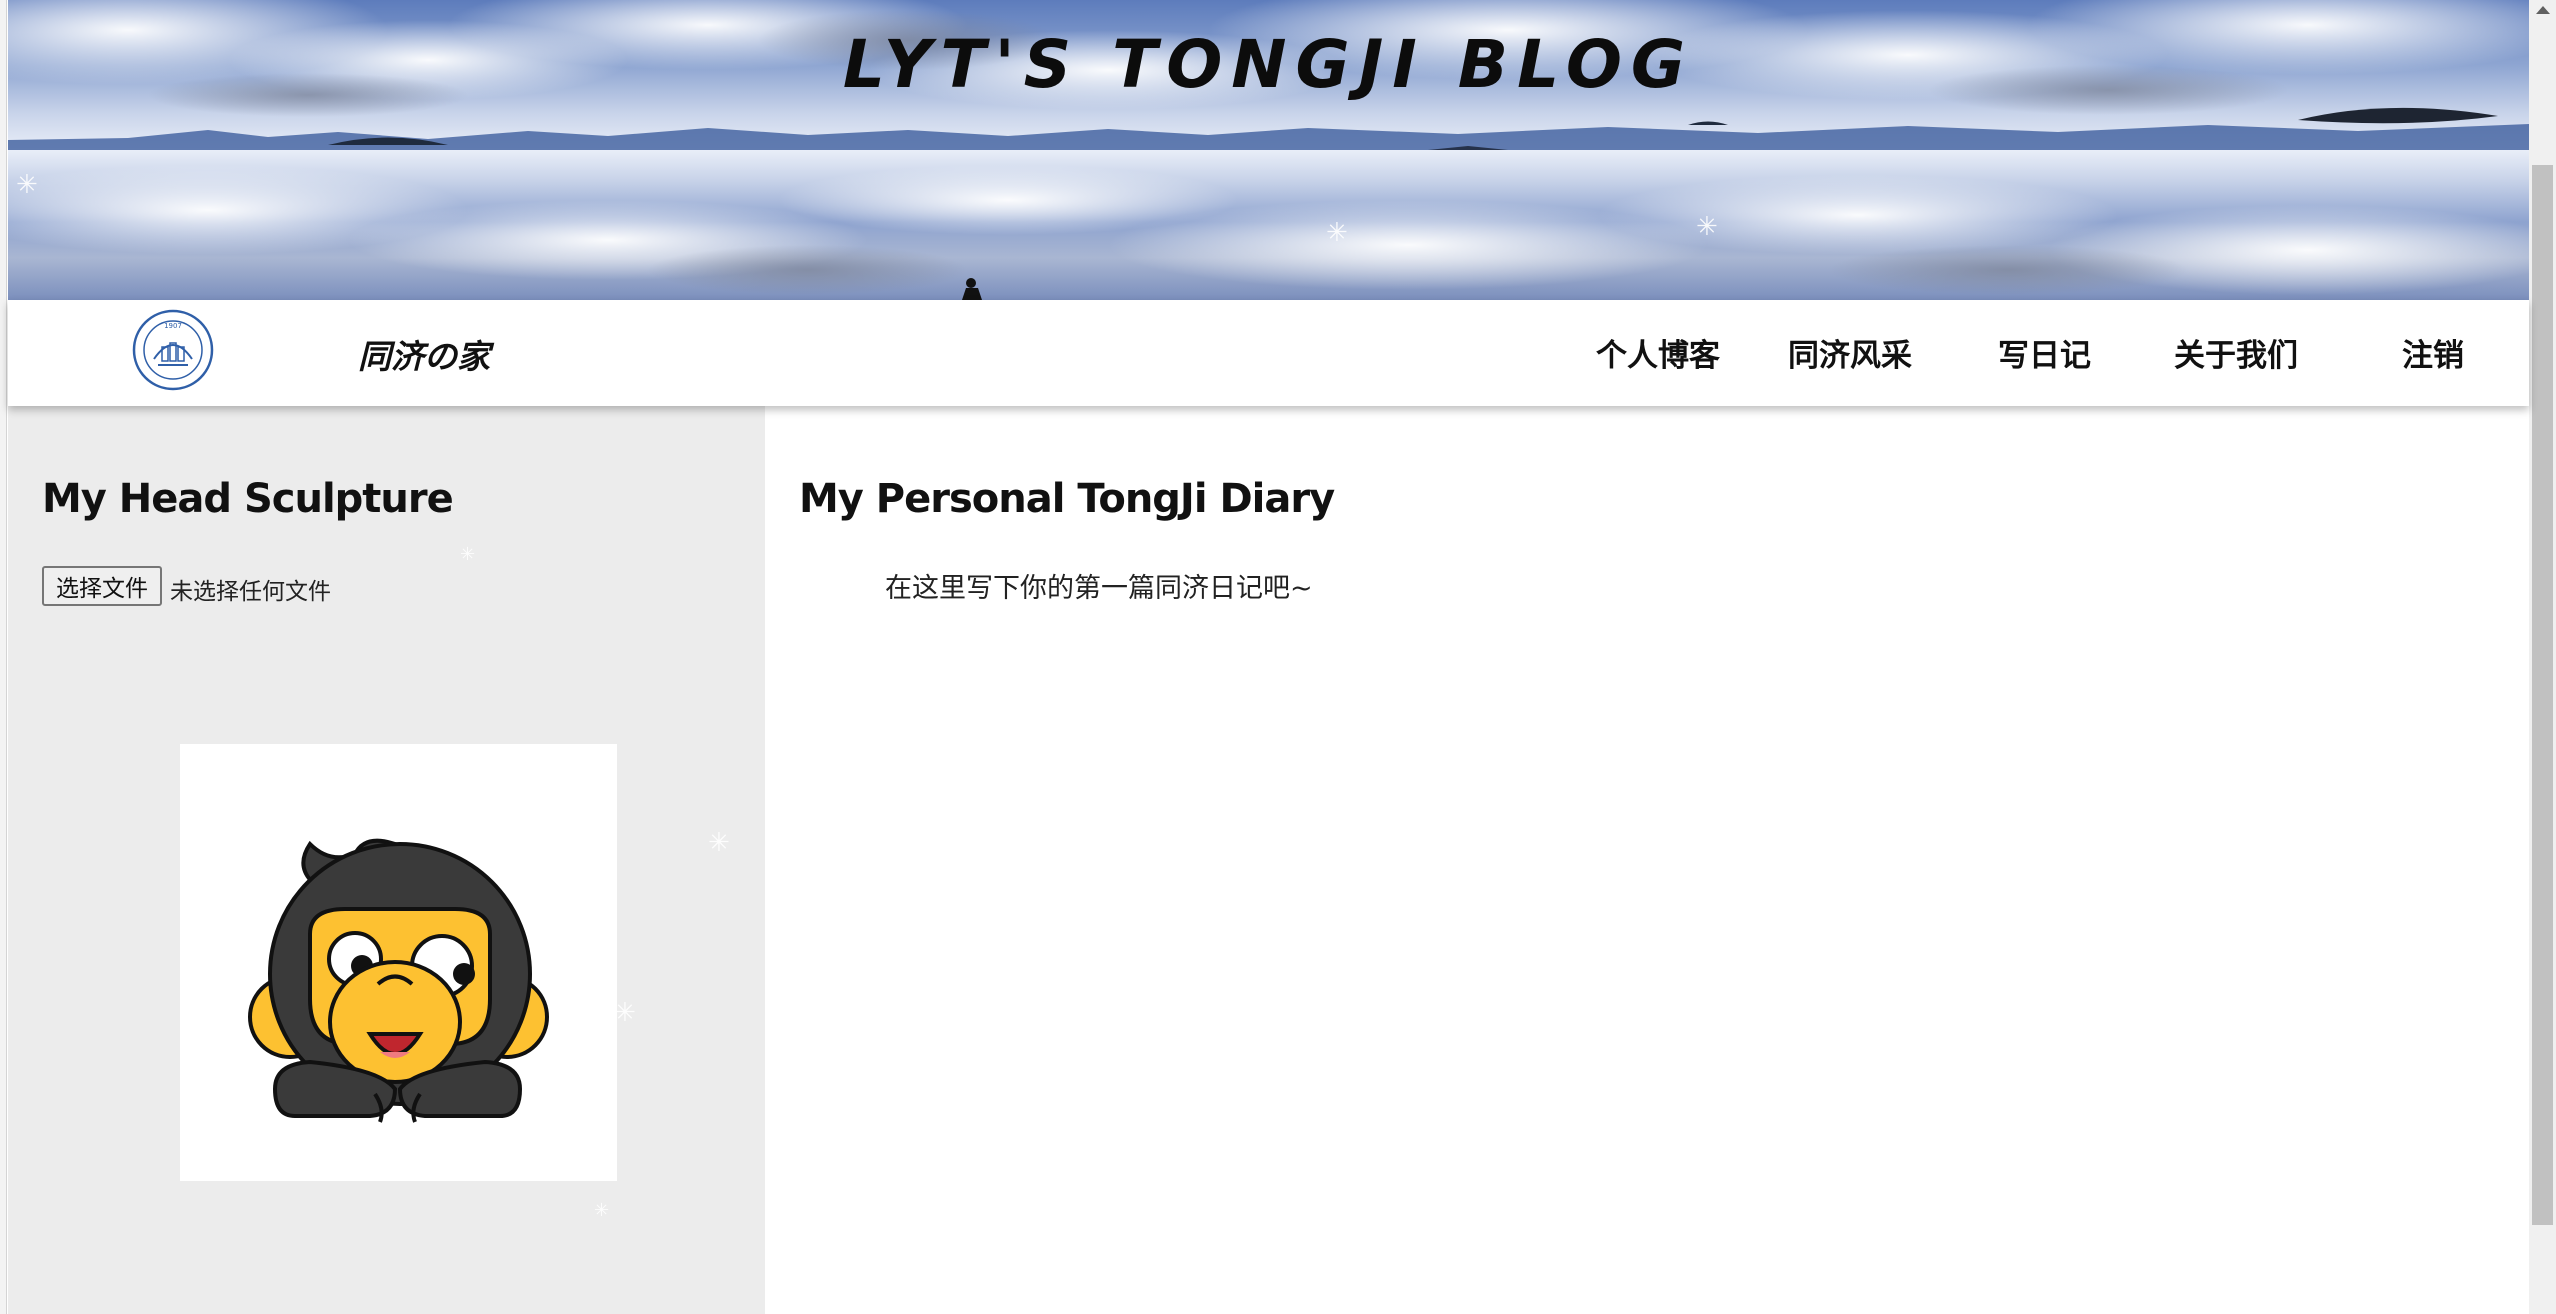 The height and width of the screenshot is (1314, 2556). I want to click on nav-item-logout: 注销, so click(2433, 352).